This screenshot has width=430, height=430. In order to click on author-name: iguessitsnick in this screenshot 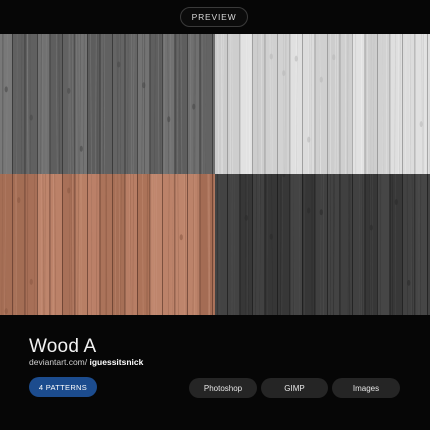, I will do `click(117, 362)`.